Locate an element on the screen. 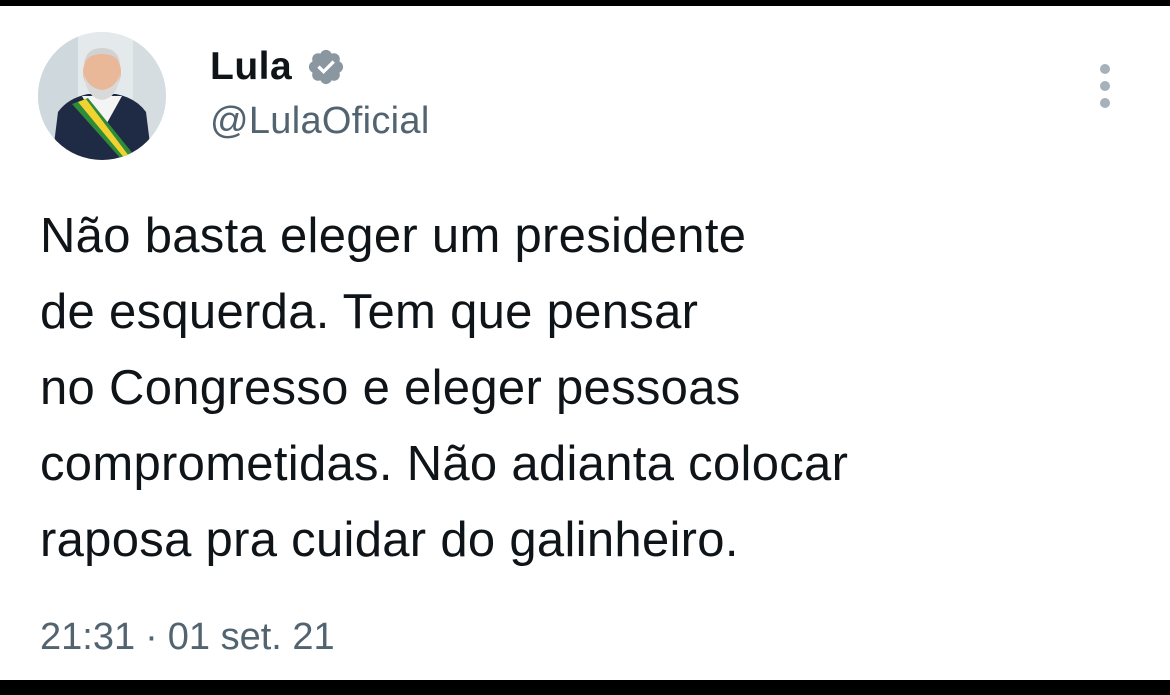 The image size is (1170, 695). tweet-date: 01 set. 21 is located at coordinates (251, 637).